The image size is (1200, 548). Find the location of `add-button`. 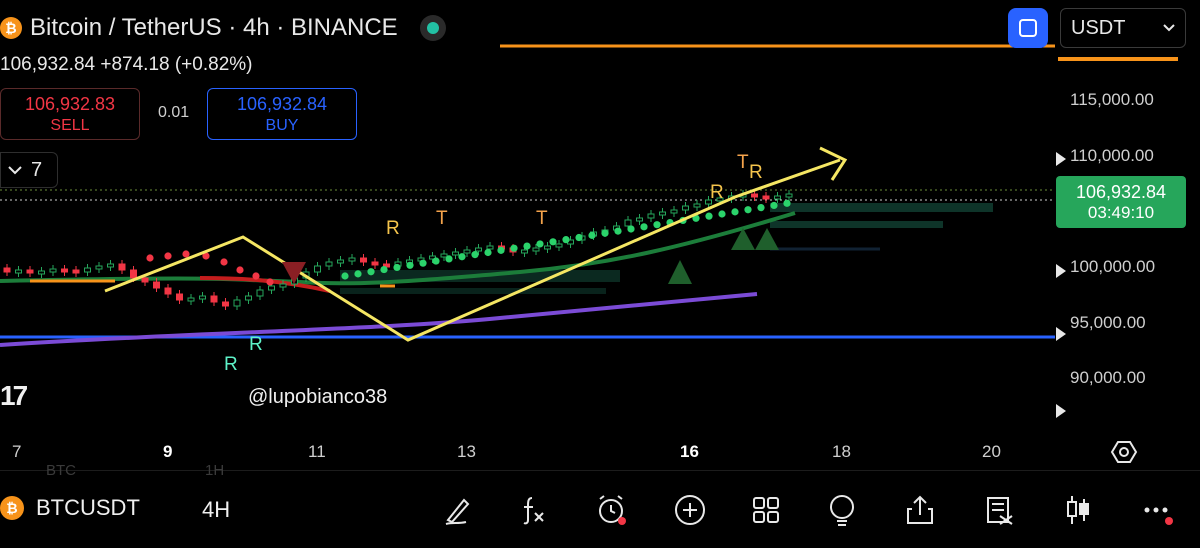

add-button is located at coordinates (690, 510).